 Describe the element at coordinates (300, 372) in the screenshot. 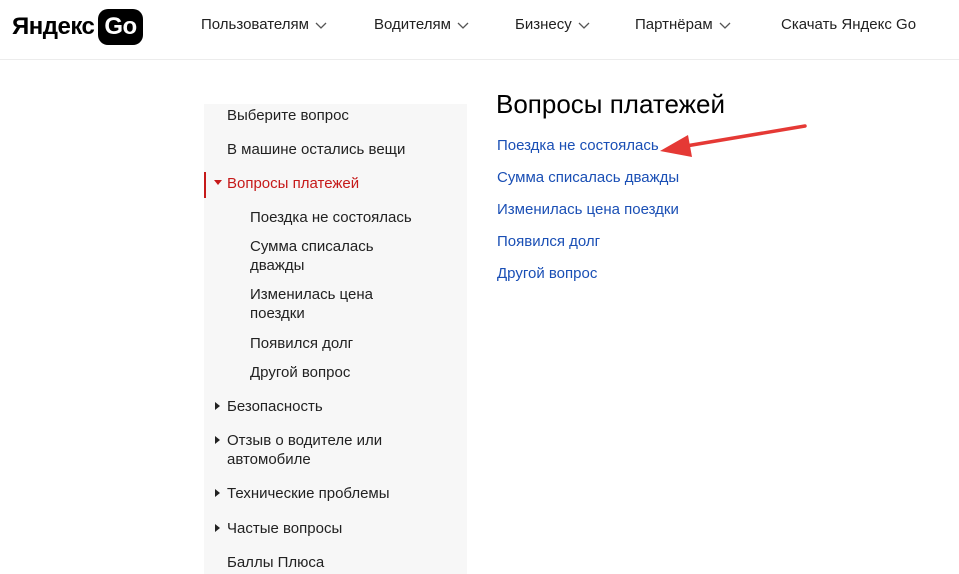

I see `sidebar-subitem-other: Другой вопрос` at that location.